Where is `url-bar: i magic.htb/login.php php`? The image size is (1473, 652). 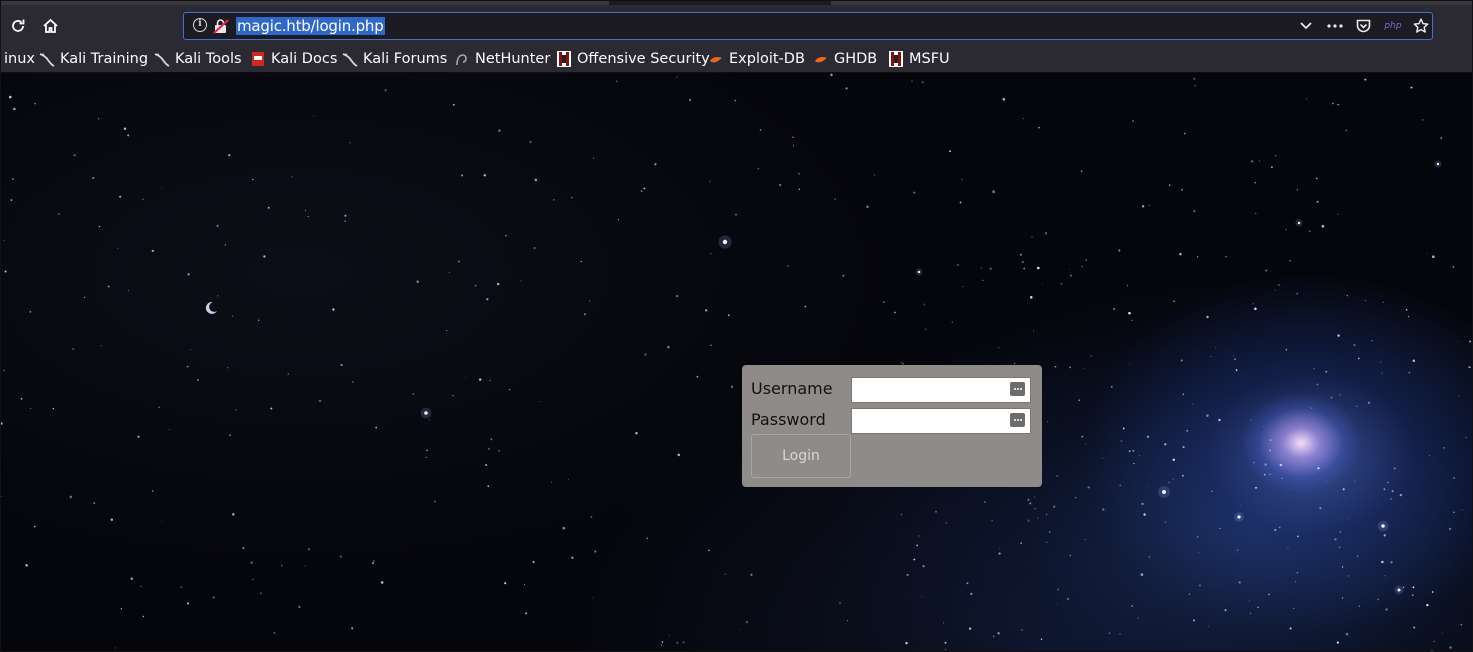 url-bar: i magic.htb/login.php php is located at coordinates (808, 26).